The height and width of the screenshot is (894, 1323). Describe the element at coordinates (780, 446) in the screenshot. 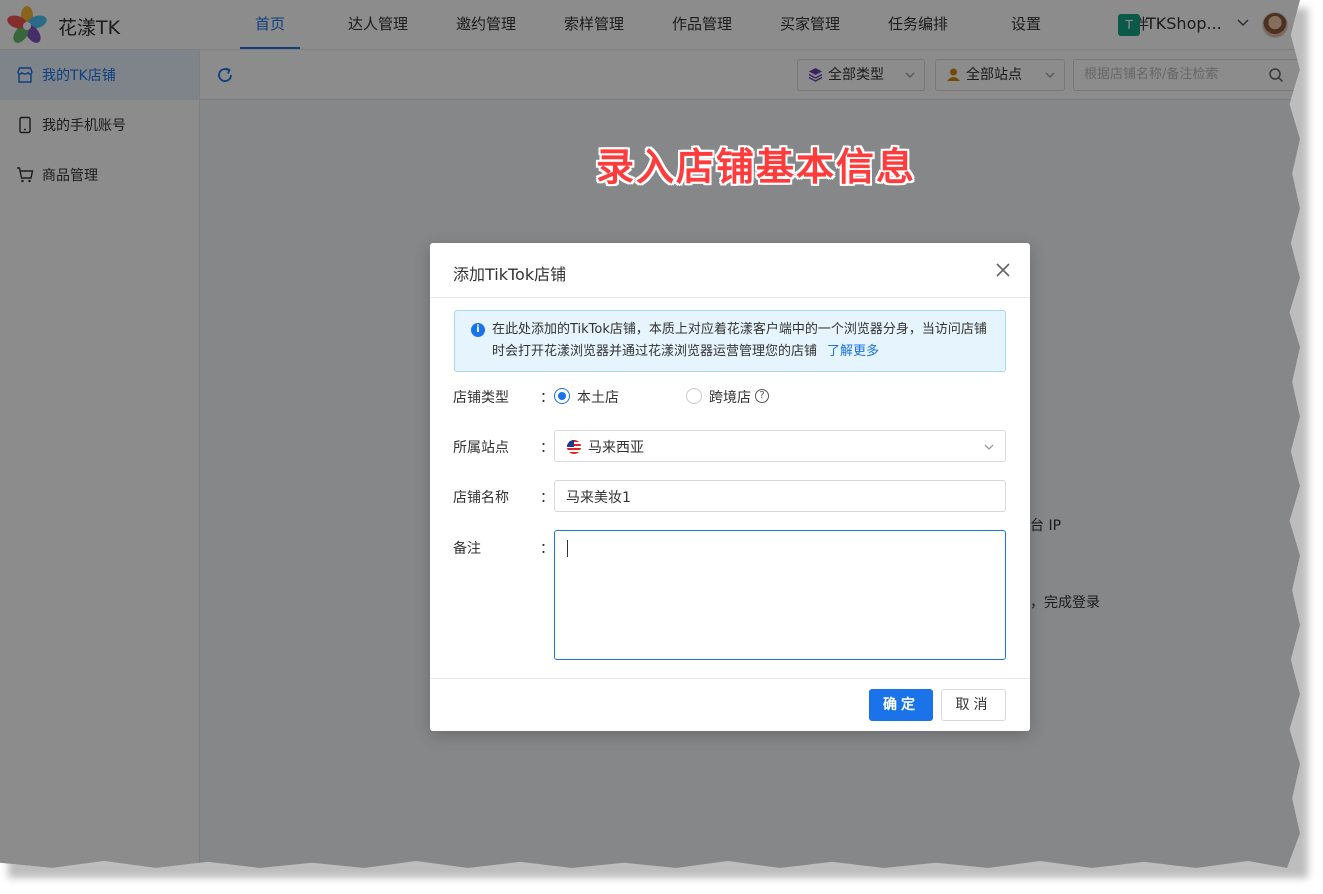

I see `site-select: 马来西亚` at that location.